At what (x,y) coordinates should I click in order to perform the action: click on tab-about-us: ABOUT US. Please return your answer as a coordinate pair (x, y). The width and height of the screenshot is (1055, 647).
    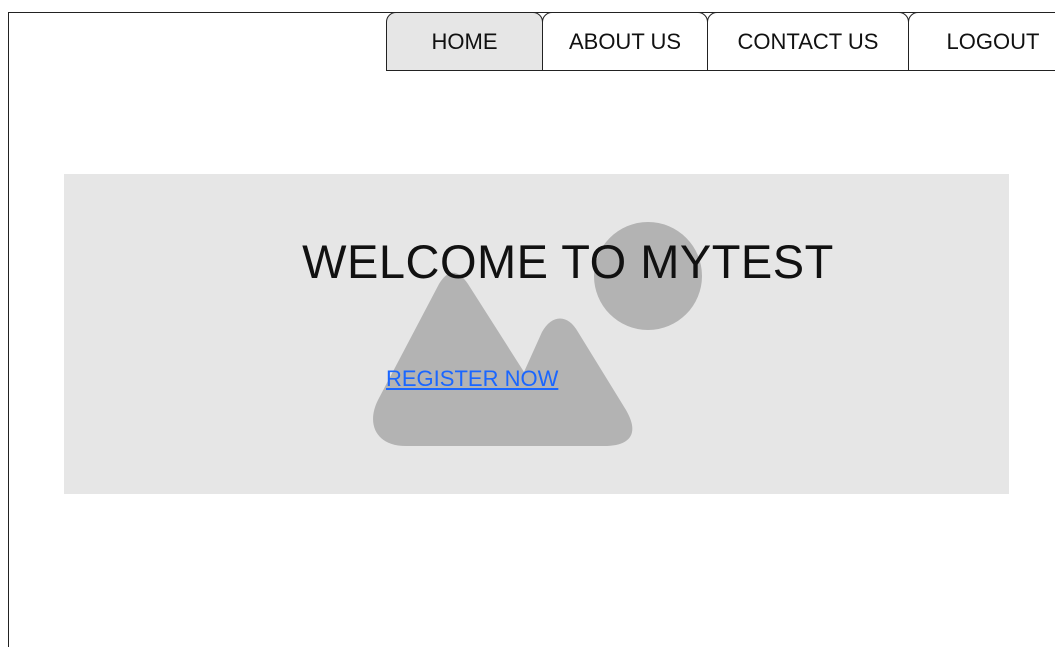
    Looking at the image, I should click on (625, 41).